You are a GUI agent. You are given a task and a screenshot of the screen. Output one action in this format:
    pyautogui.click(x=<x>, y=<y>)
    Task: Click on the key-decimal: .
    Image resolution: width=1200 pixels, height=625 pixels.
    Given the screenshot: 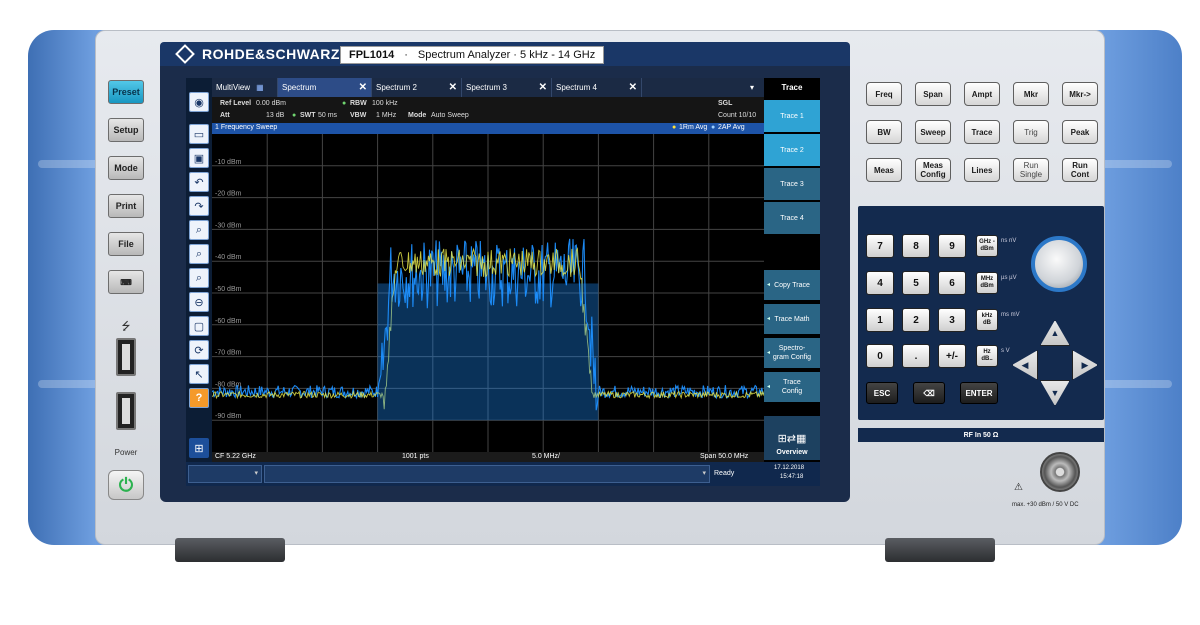 What is the action you would take?
    pyautogui.click(x=916, y=356)
    